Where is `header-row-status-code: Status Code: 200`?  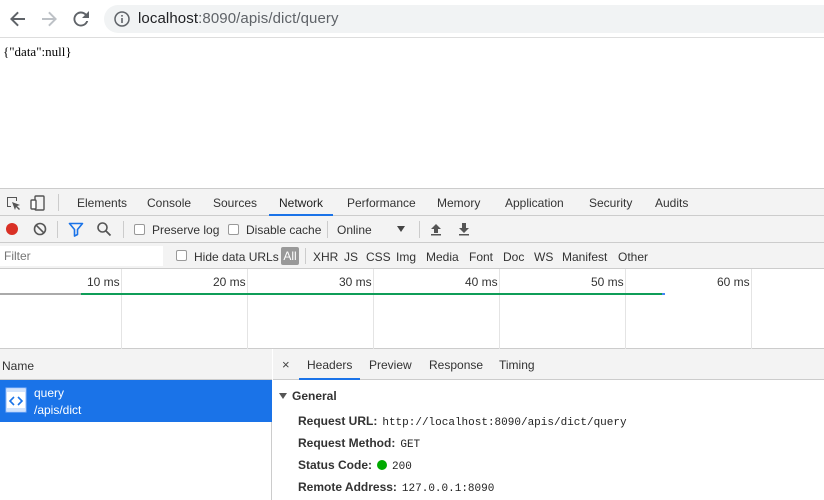 header-row-status-code: Status Code: 200 is located at coordinates (355, 465).